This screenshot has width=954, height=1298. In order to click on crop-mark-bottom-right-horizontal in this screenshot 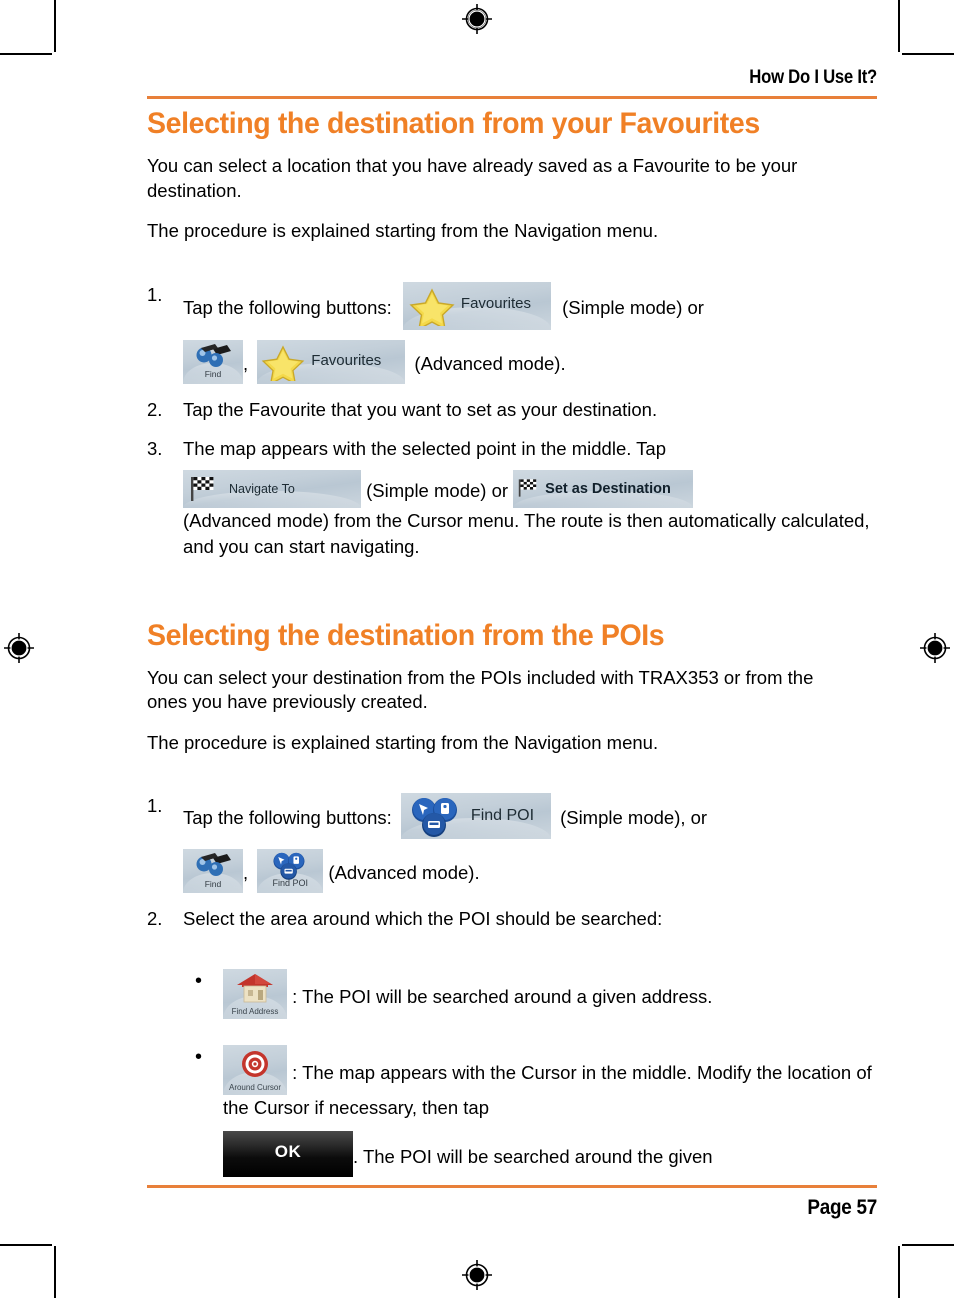, I will do `click(928, 1245)`.